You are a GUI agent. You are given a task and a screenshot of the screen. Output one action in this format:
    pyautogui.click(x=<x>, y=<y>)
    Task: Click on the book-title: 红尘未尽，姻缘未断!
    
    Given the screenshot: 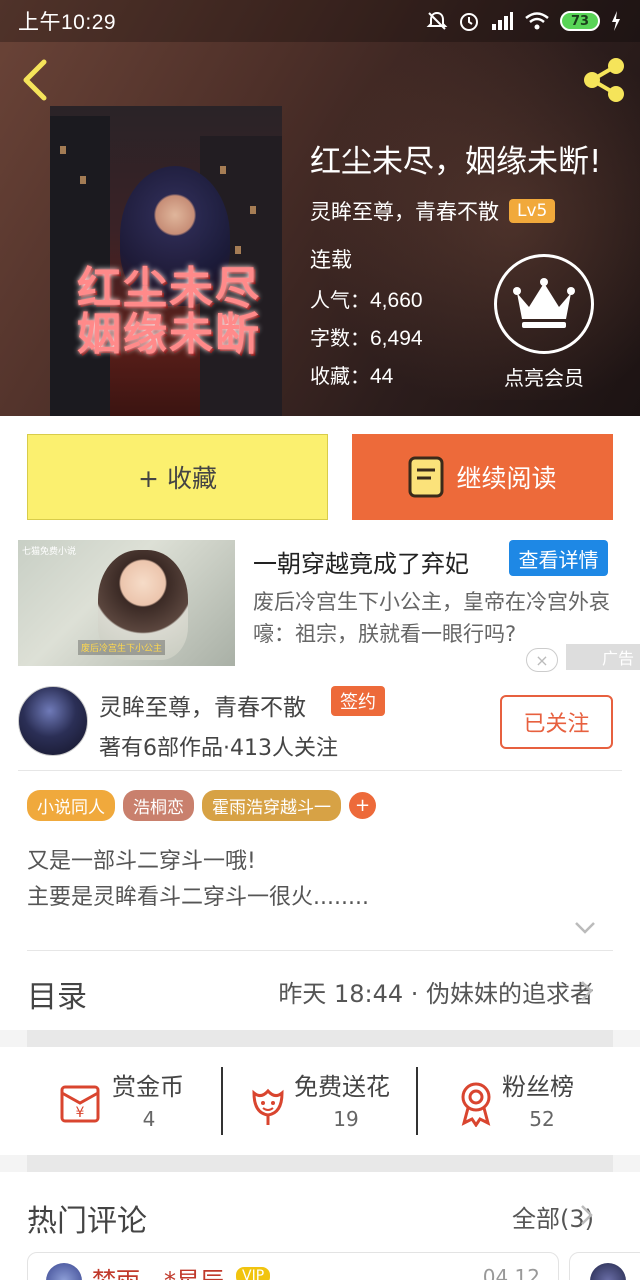 What is the action you would take?
    pyautogui.click(x=456, y=162)
    